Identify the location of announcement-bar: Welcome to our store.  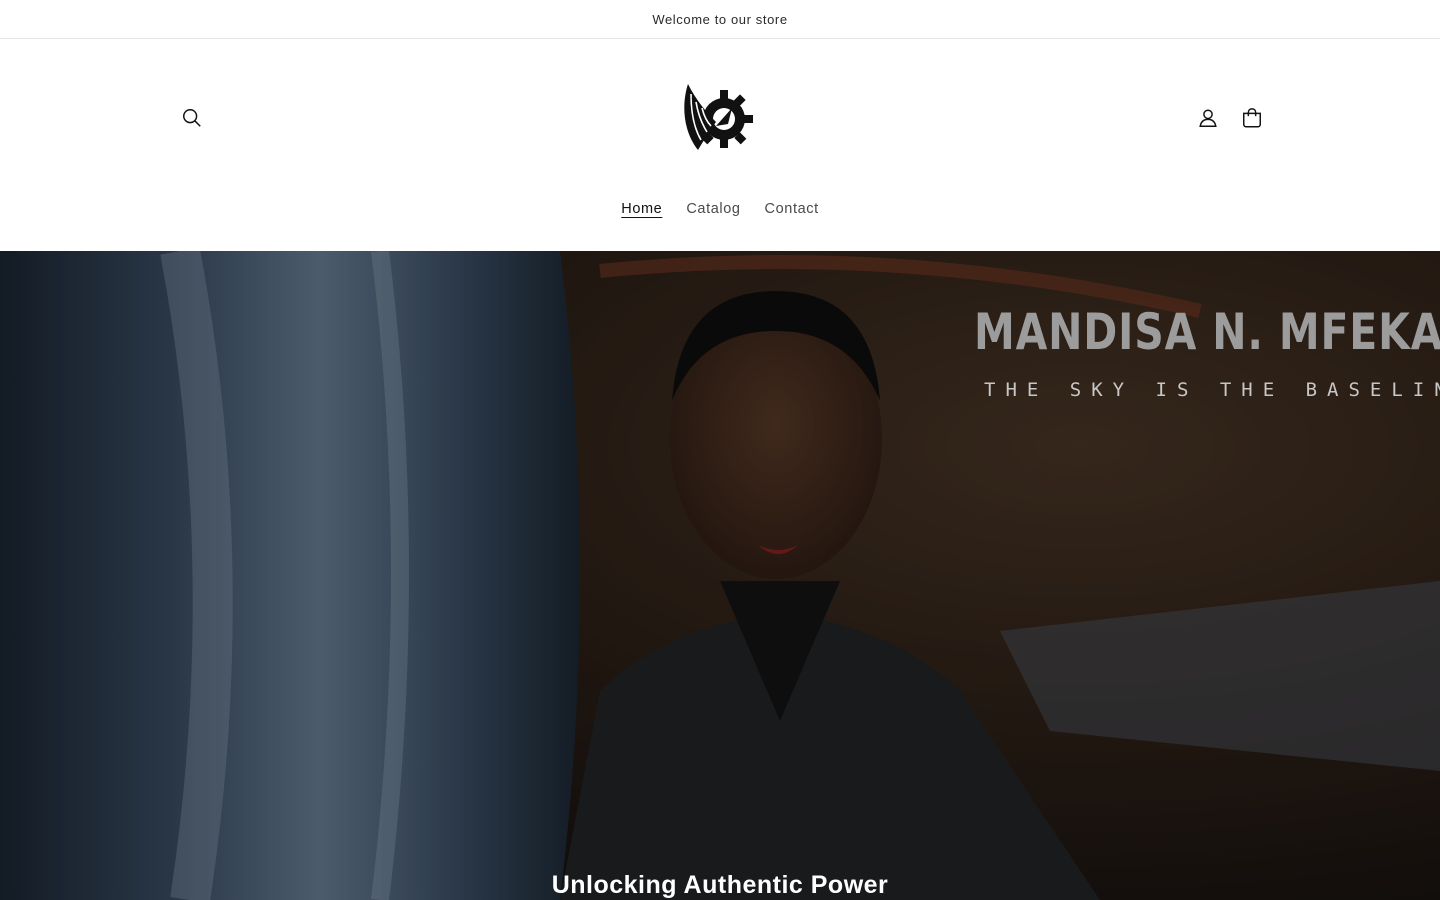
(720, 19).